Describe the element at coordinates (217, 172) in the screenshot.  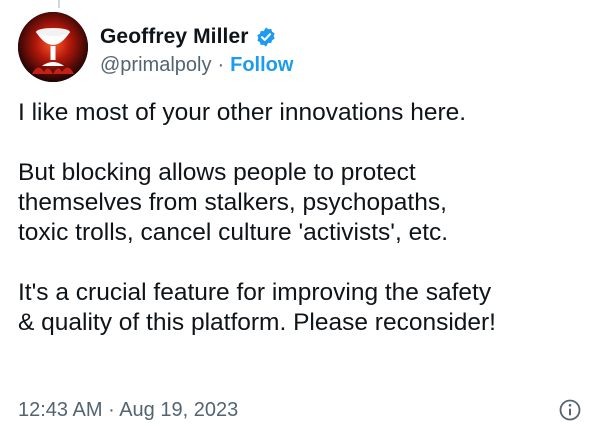
I see `tweet-line: But blocking allows people to protect` at that location.